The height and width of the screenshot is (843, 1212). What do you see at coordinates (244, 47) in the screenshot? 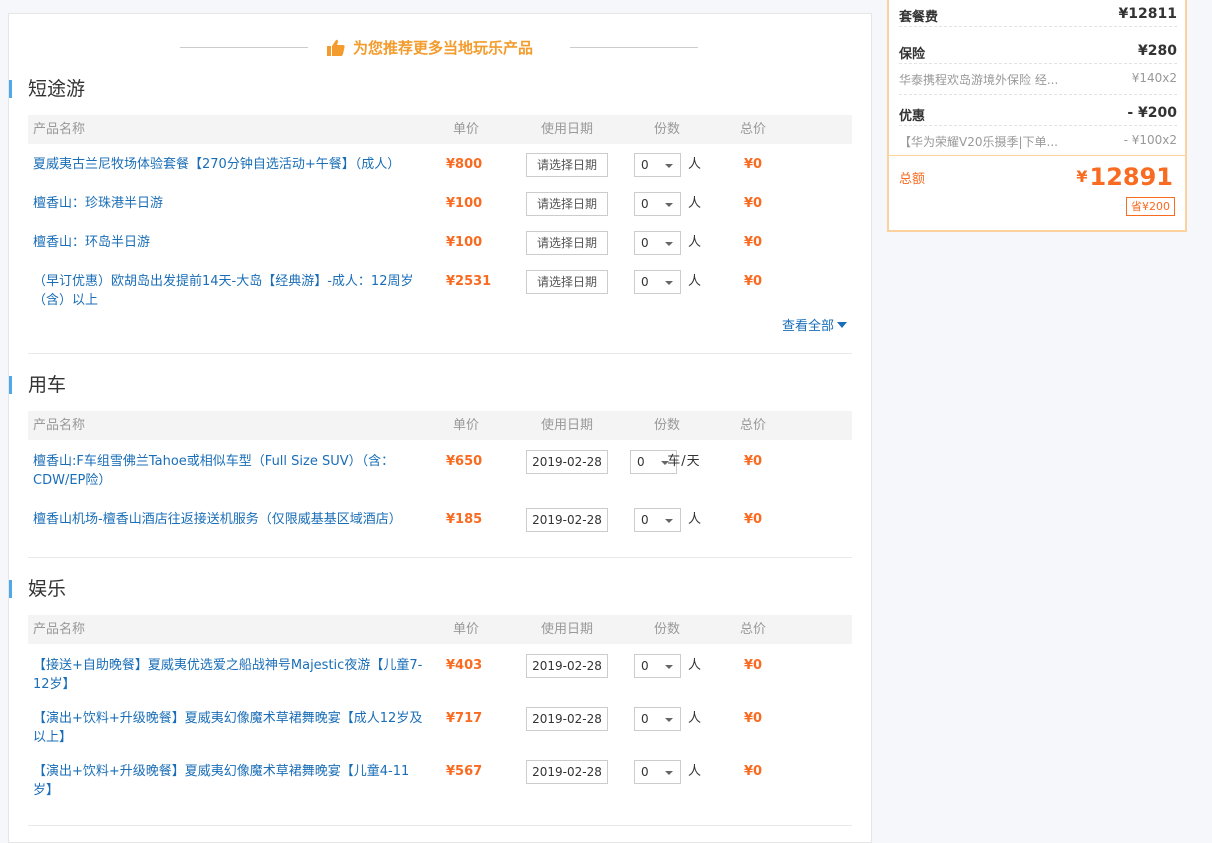
I see `divider-left` at bounding box center [244, 47].